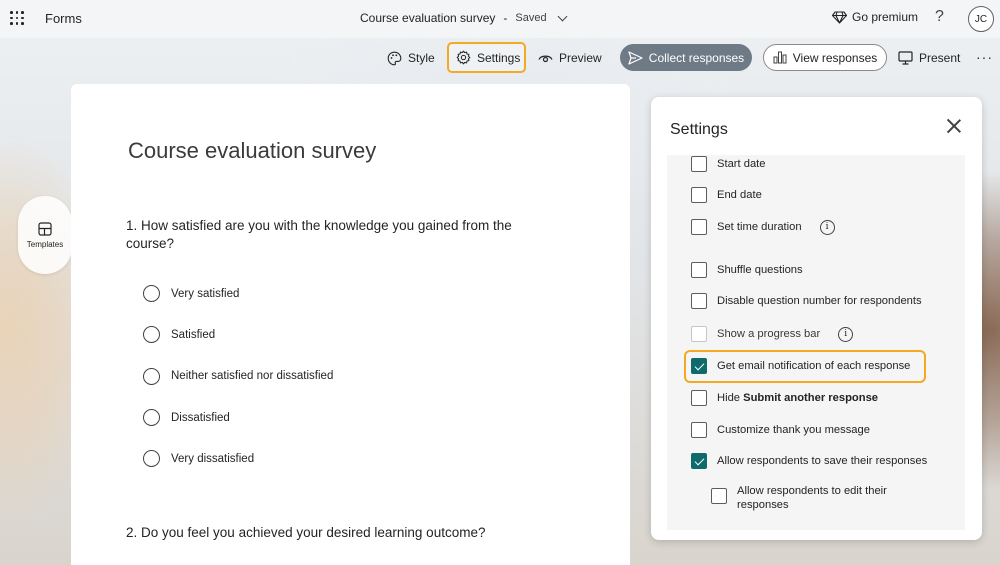 The height and width of the screenshot is (565, 1000). I want to click on choice-option: Neither satisfied nor dissatisfied, so click(238, 376).